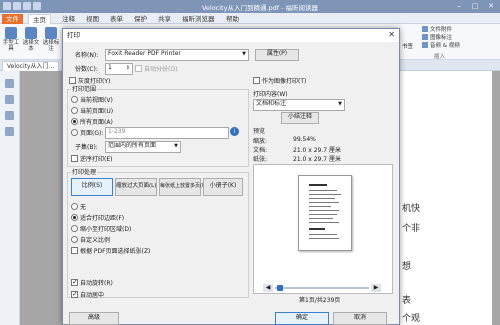  What do you see at coordinates (320, 300) in the screenshot?
I see `page-indicator: 第1页/共239页` at bounding box center [320, 300].